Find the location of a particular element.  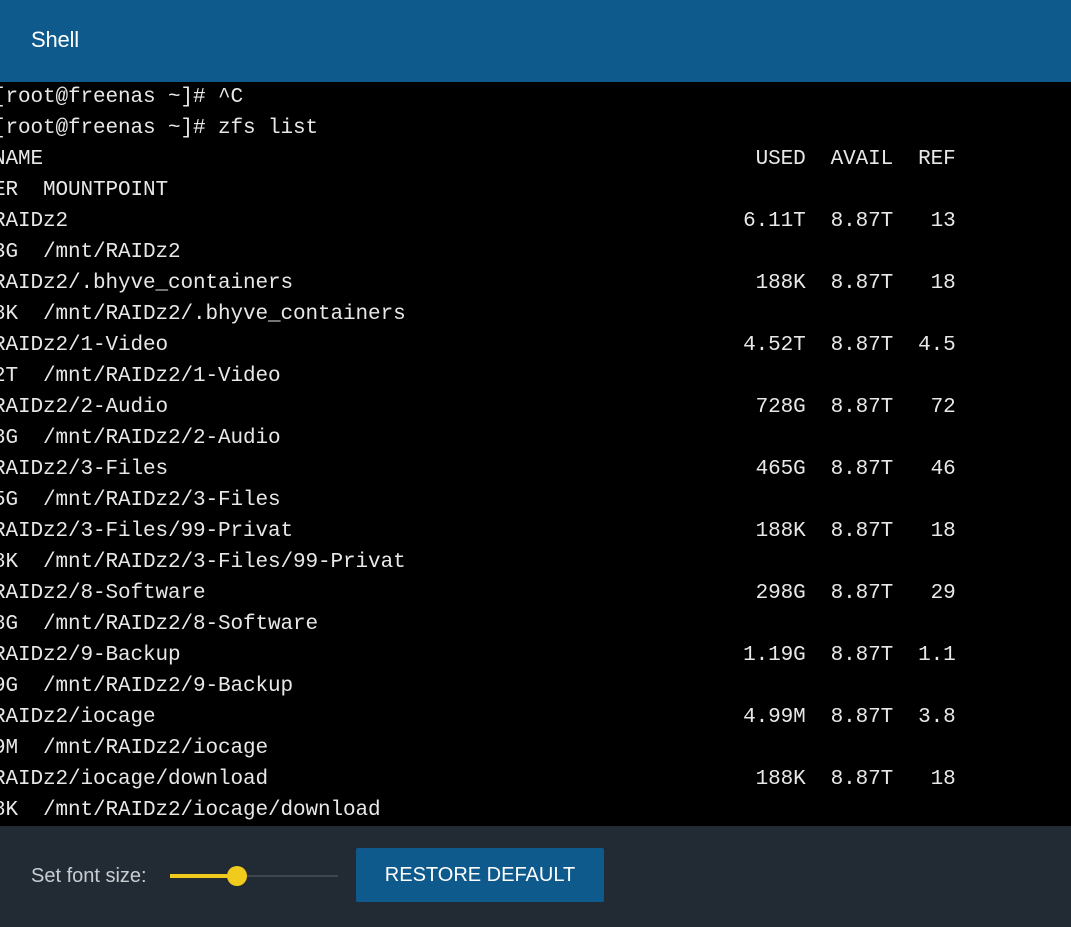

page-title: Shell is located at coordinates (55, 39).